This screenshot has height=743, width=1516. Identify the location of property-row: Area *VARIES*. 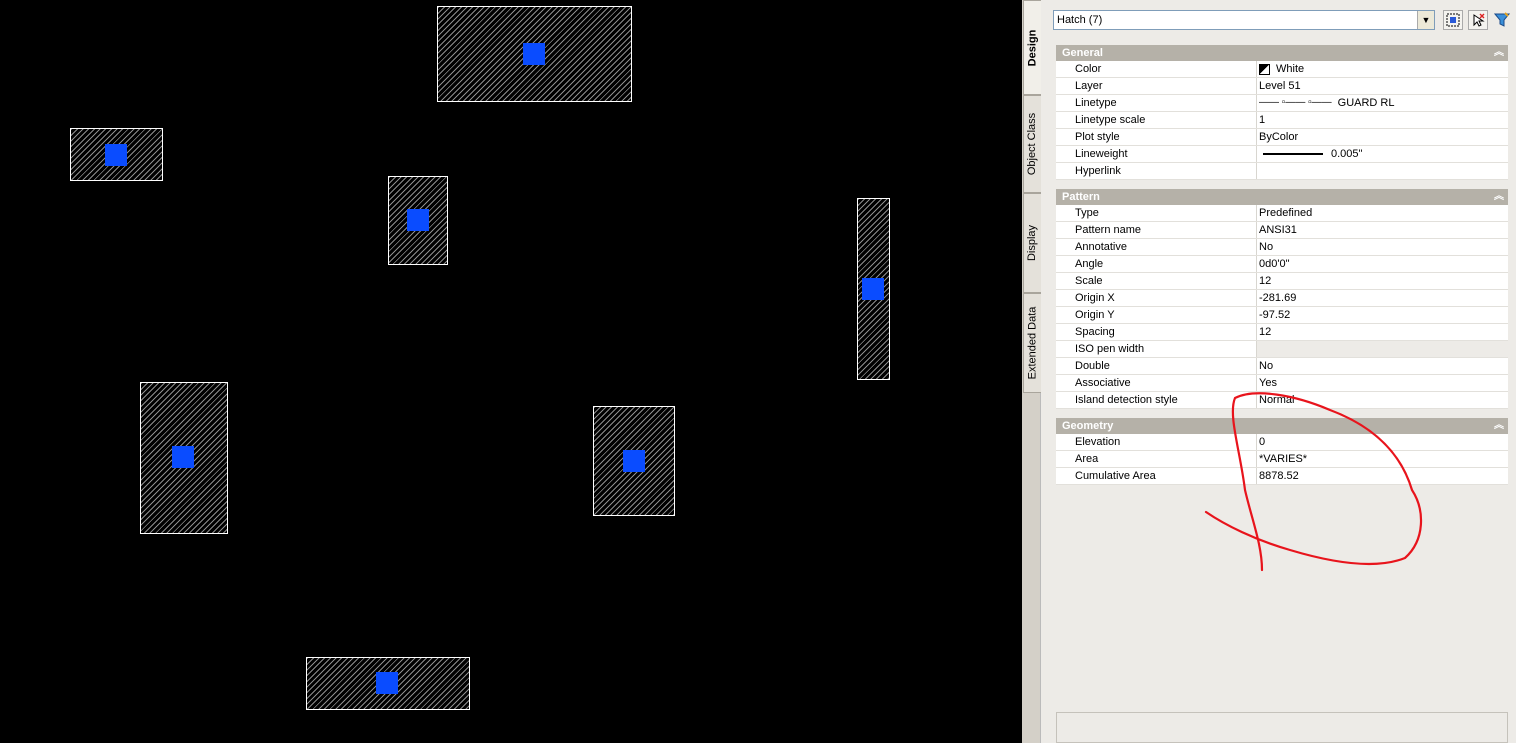
(1282, 459).